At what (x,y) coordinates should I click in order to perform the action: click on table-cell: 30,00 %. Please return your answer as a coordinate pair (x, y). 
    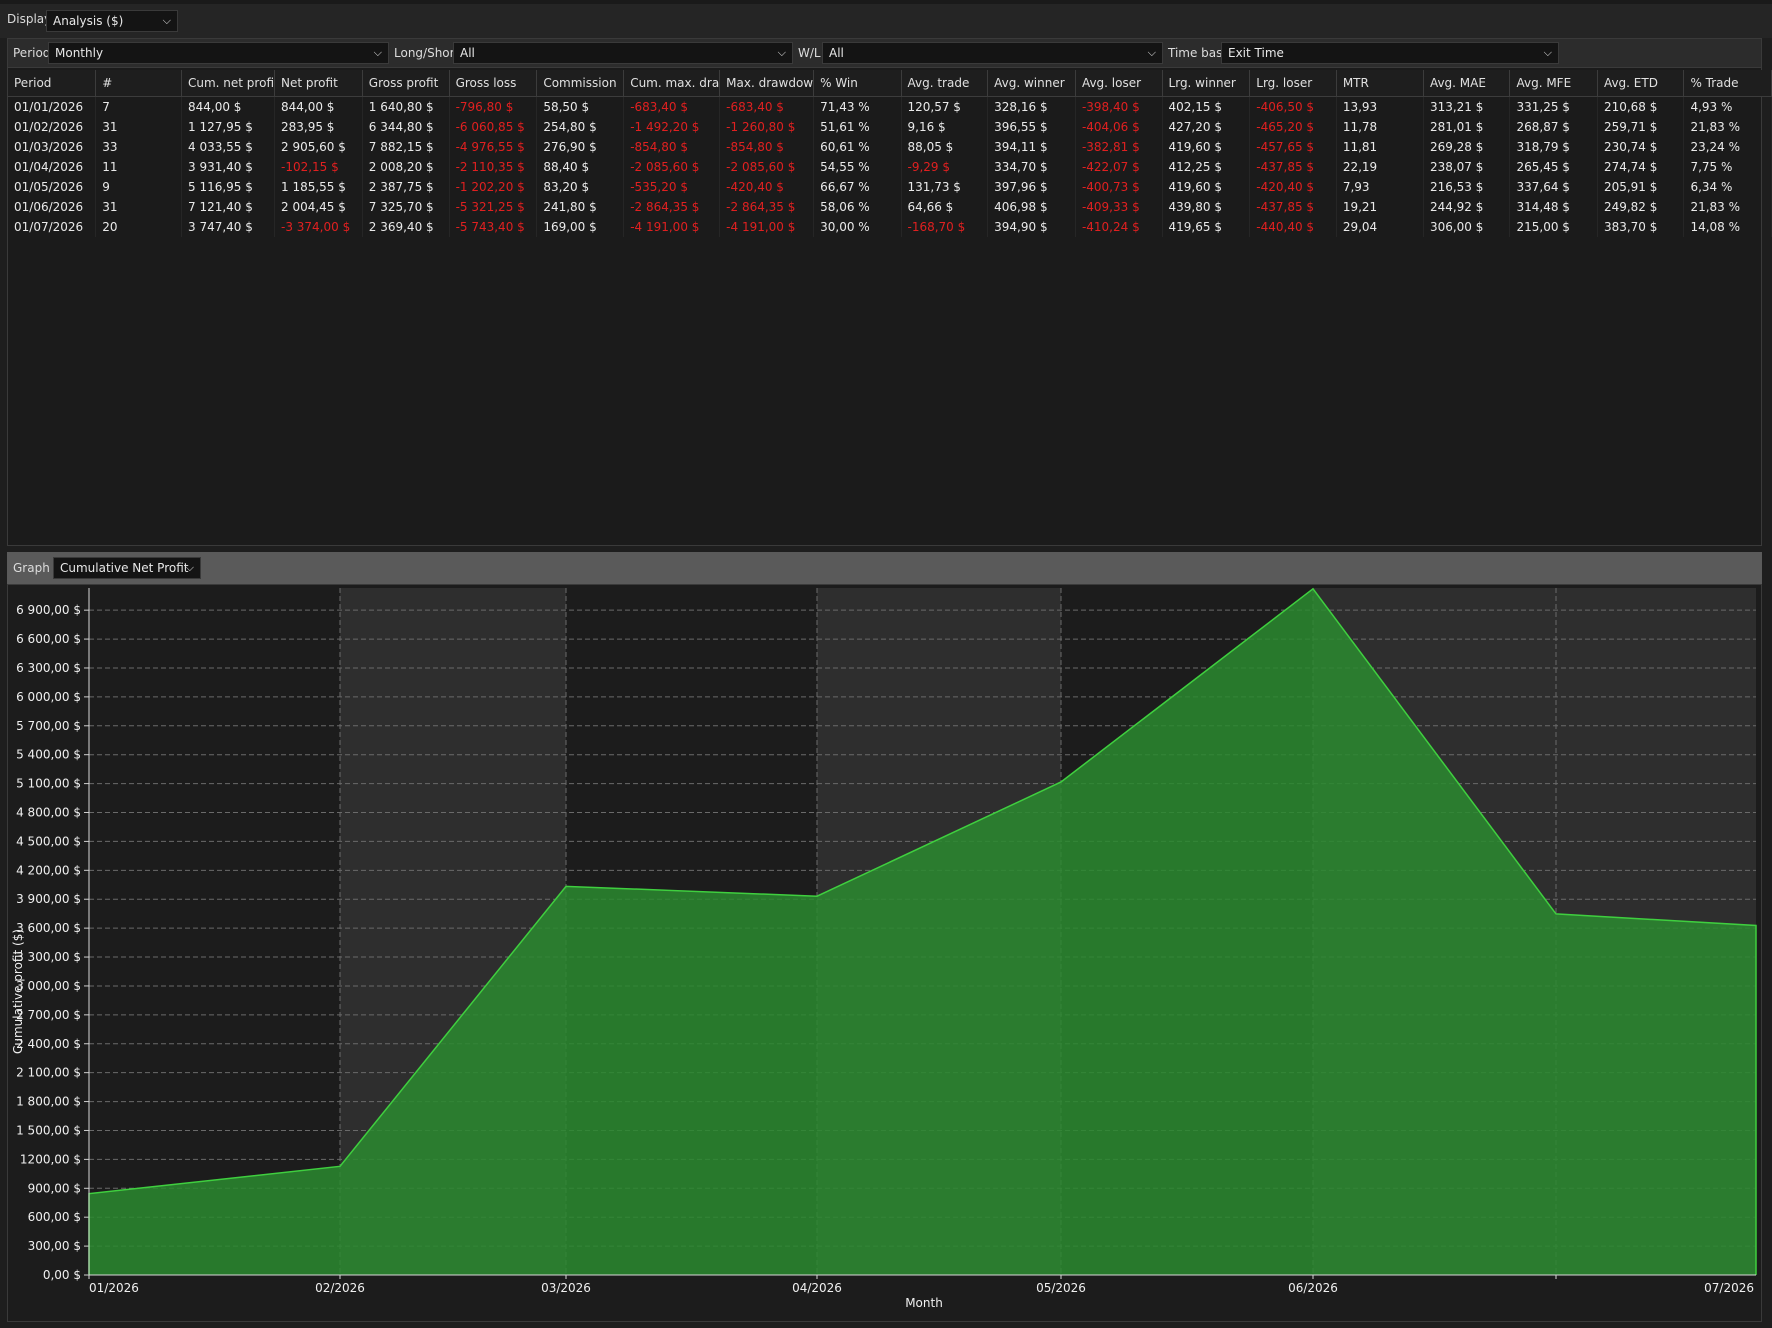
    Looking at the image, I should click on (857, 227).